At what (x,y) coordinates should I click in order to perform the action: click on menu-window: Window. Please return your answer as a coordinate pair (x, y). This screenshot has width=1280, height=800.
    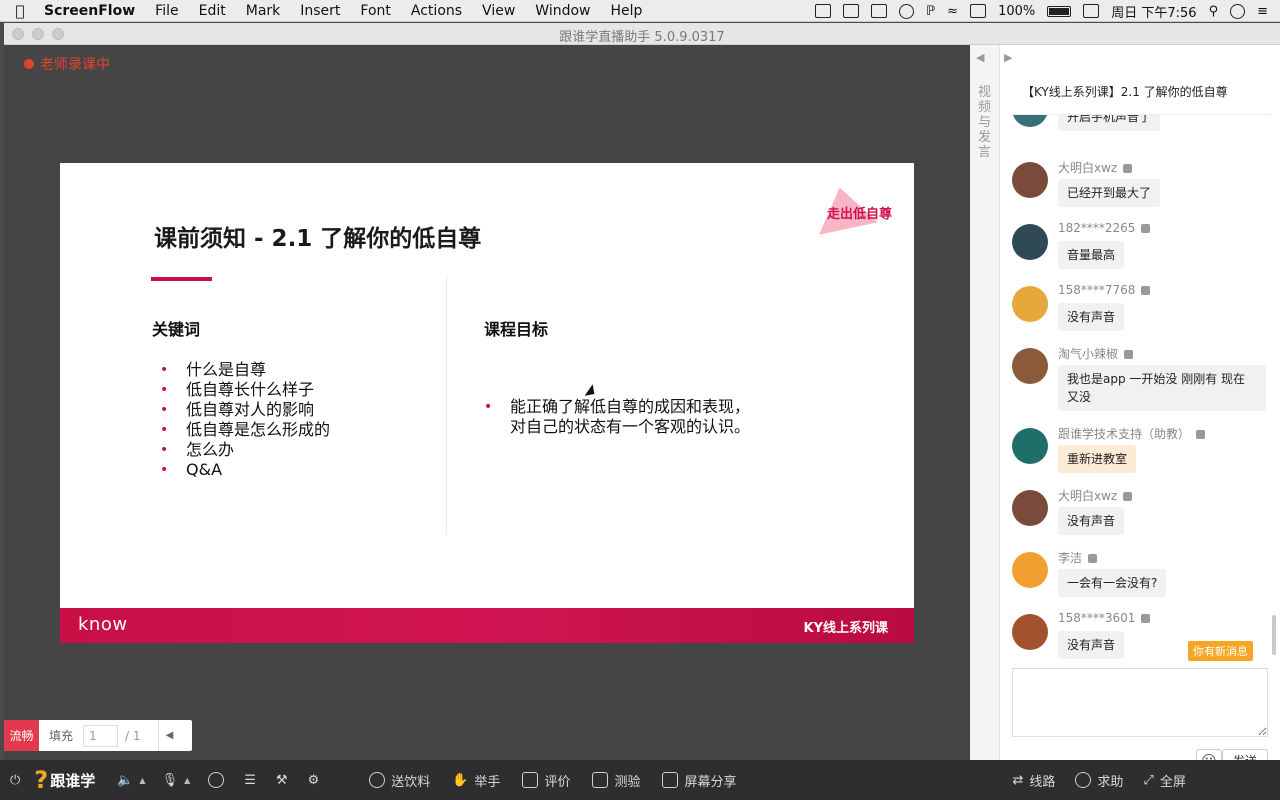
    Looking at the image, I should click on (562, 11).